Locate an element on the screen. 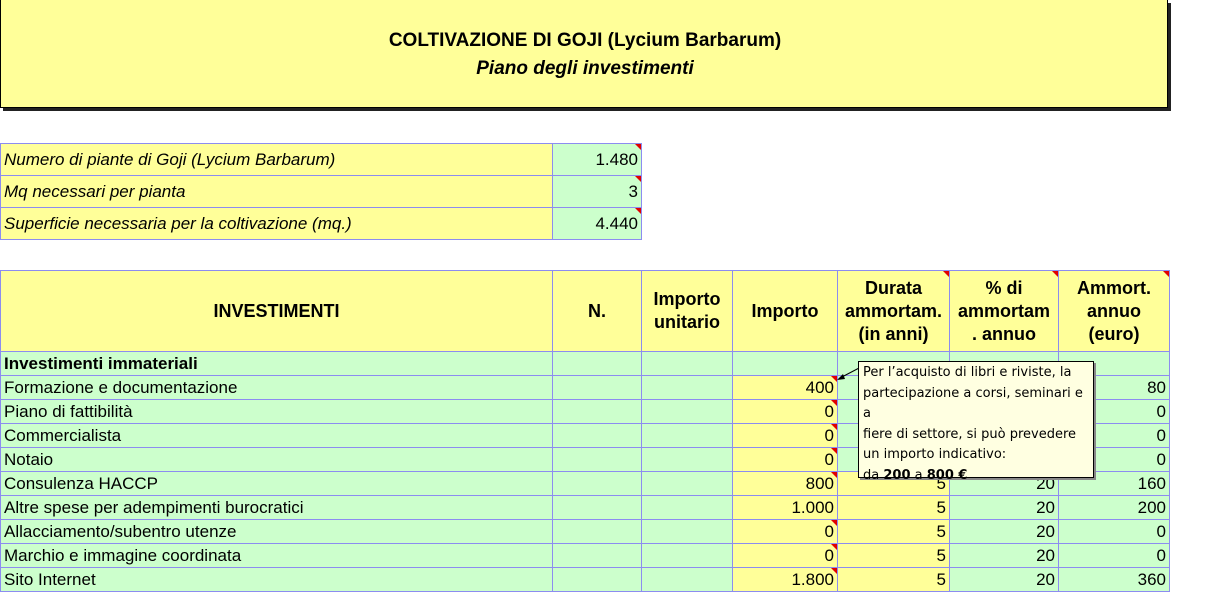 This screenshot has height=593, width=1206. row-name: Marchio e immagine coordinata is located at coordinates (276, 555).